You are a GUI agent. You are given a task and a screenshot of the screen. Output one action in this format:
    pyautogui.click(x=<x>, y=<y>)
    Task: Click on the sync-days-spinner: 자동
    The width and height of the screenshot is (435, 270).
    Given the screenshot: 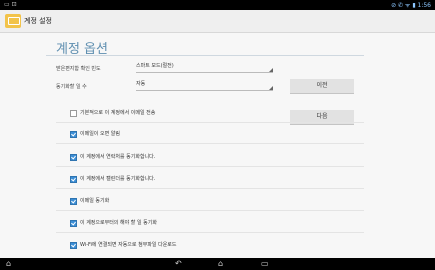 What is the action you would take?
    pyautogui.click(x=204, y=85)
    